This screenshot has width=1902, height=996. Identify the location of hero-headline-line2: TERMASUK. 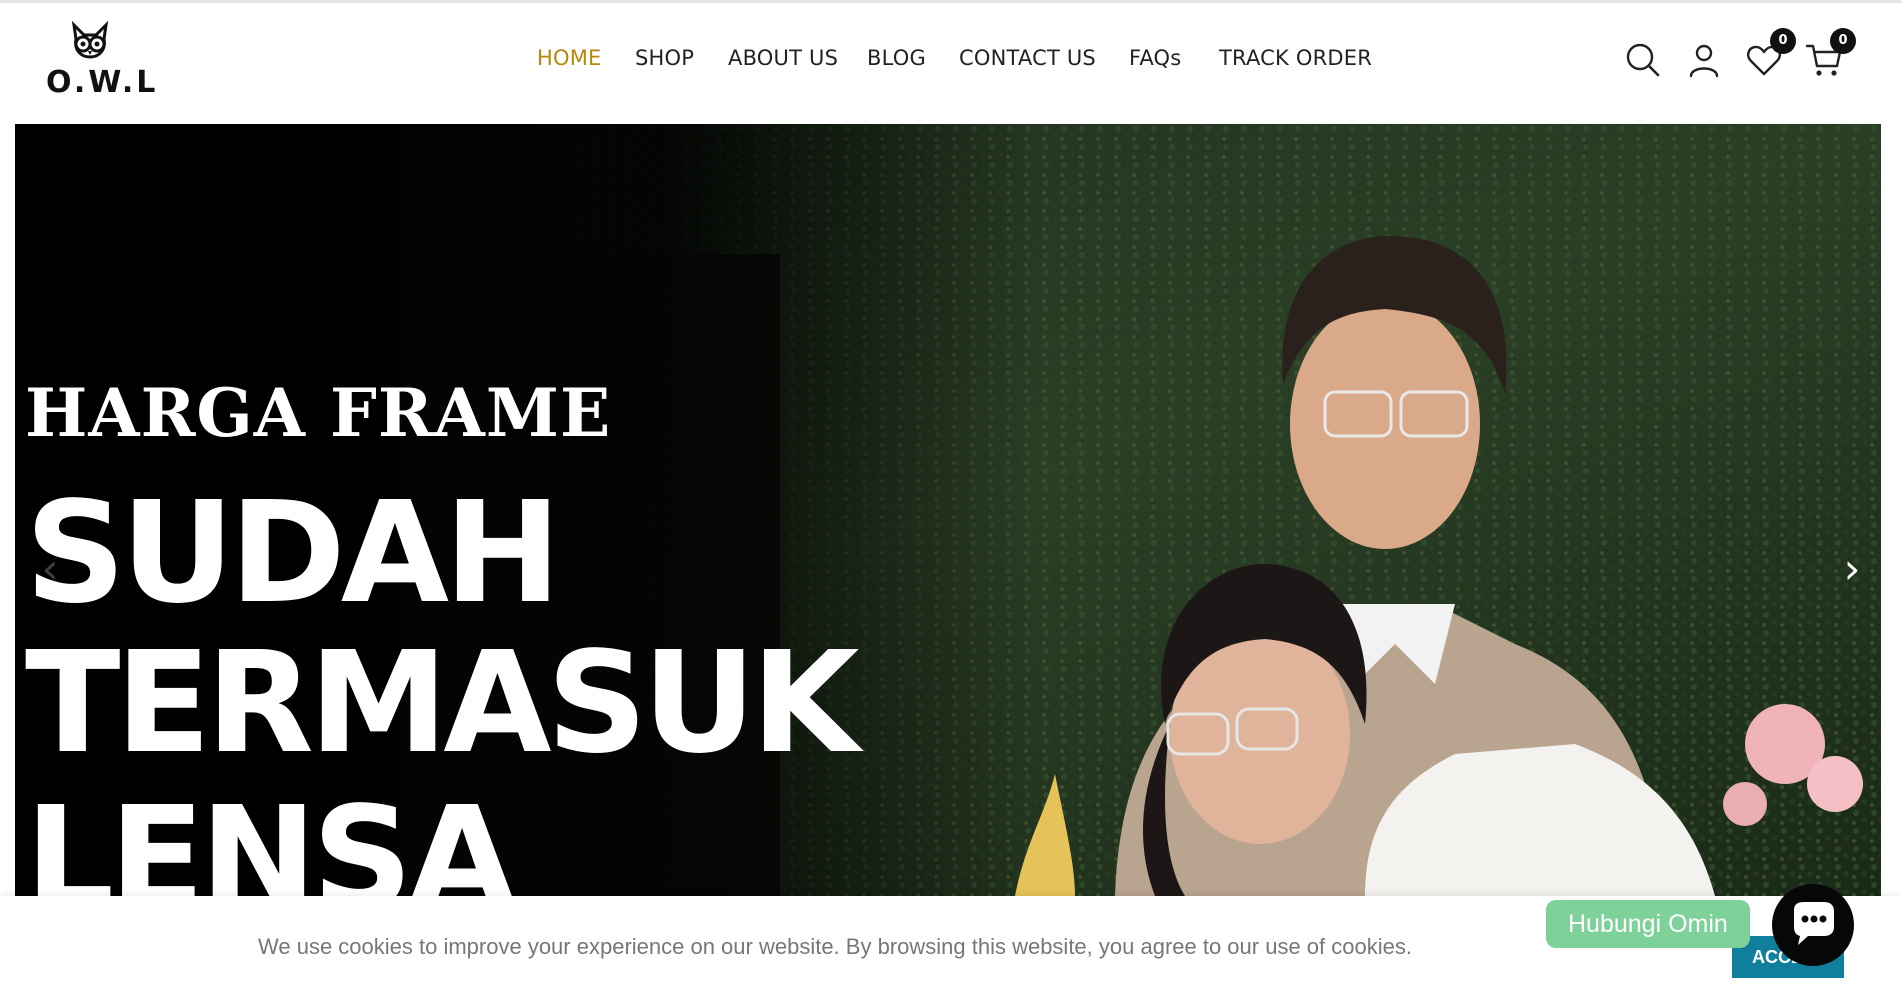
(442, 703).